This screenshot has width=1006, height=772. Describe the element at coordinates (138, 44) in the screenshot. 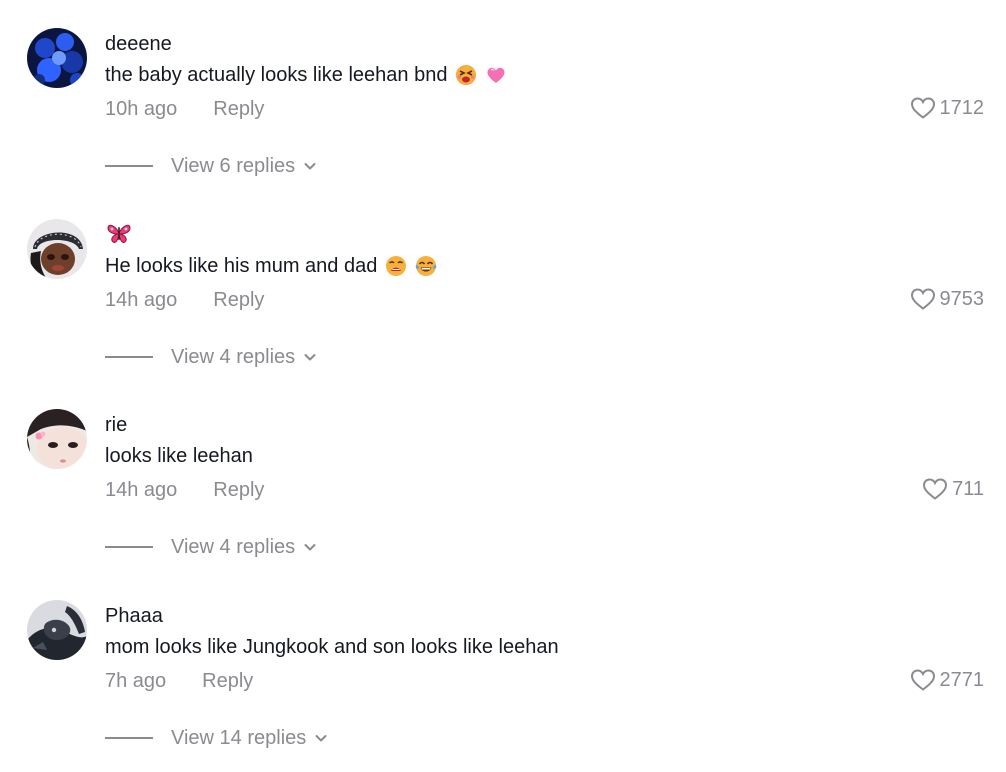

I see `username: deeene` at that location.